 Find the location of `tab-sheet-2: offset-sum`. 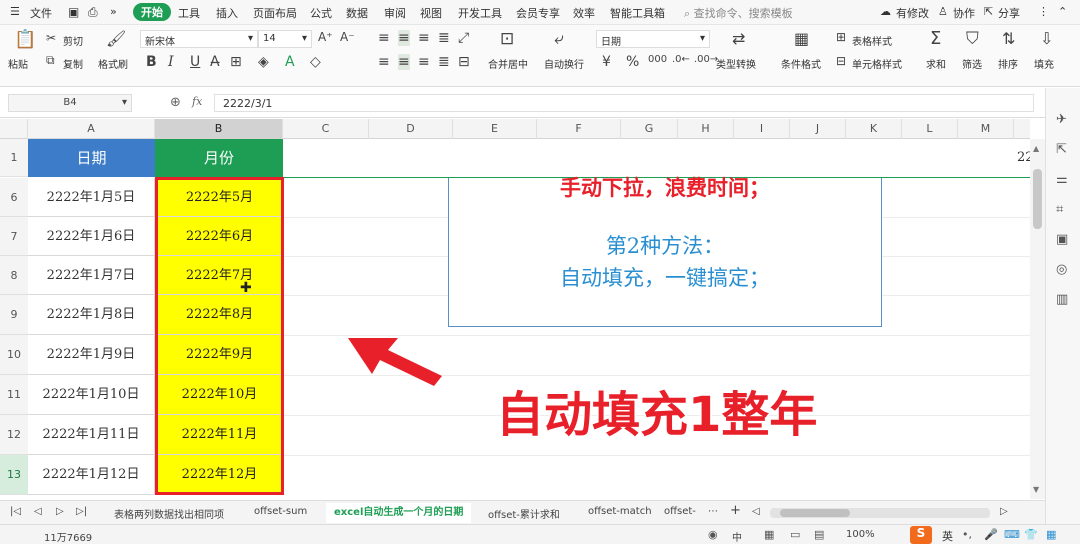

tab-sheet-2: offset-sum is located at coordinates (280, 511).